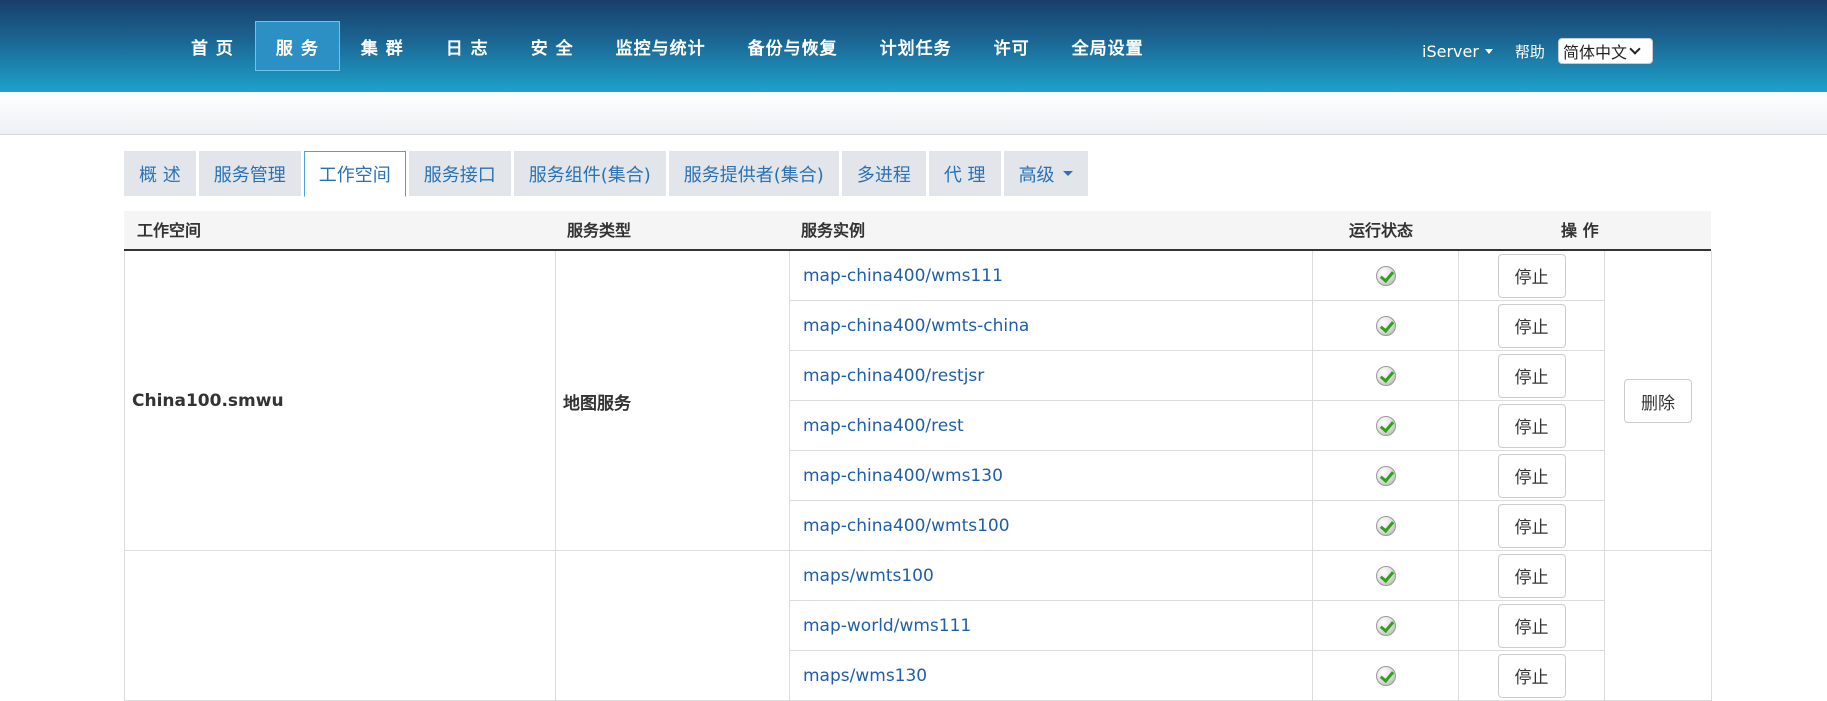  I want to click on service-type-cell: 地图服务, so click(673, 401).